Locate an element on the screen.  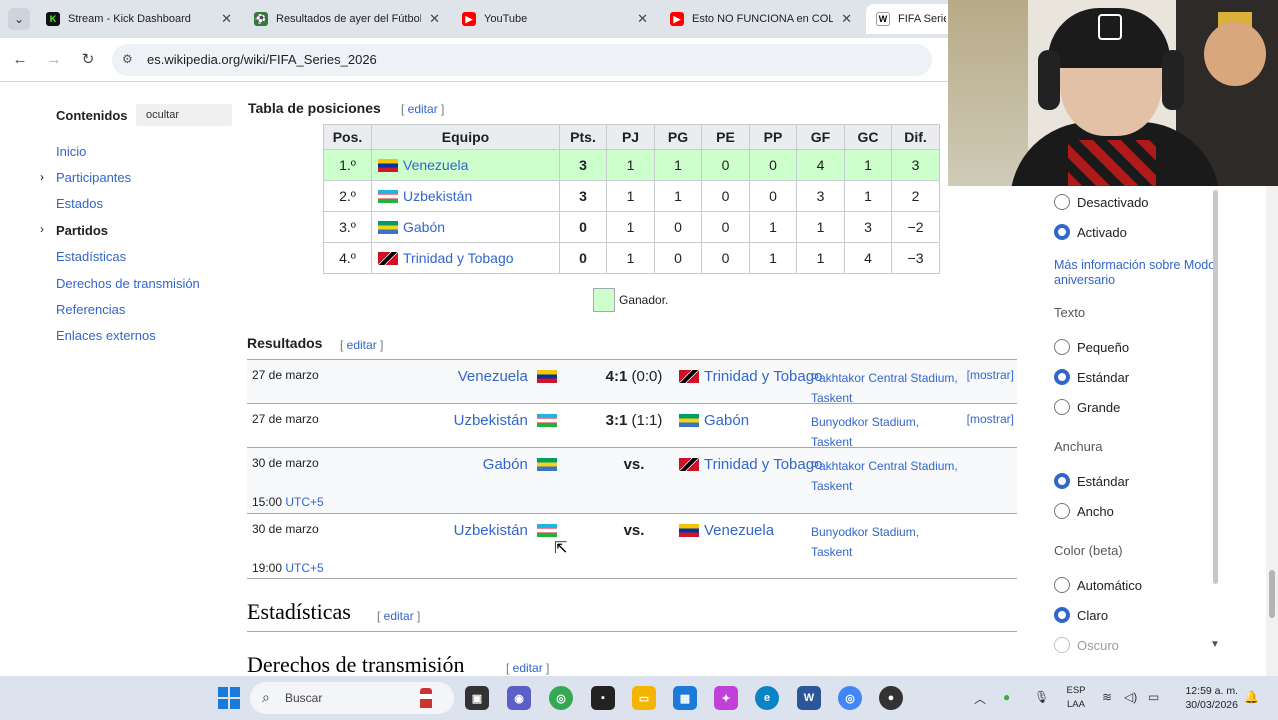
team-cell: Venezuela is located at coordinates (465, 165).